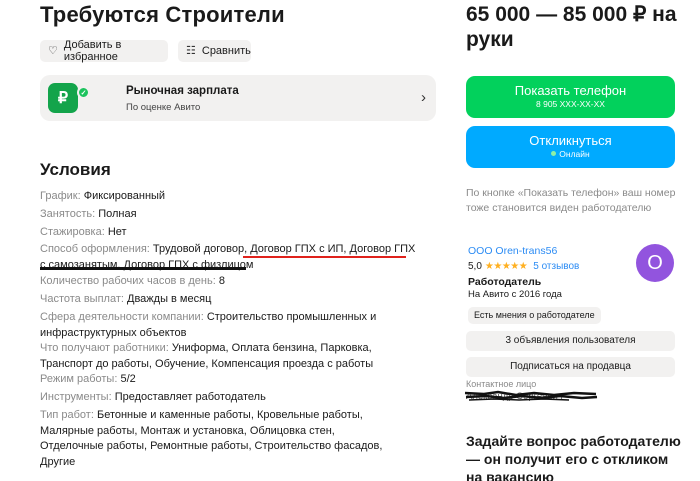 Image resolution: width=700 pixels, height=481 pixels. Describe the element at coordinates (68, 214) in the screenshot. I see `condition-key: Занятость:` at that location.